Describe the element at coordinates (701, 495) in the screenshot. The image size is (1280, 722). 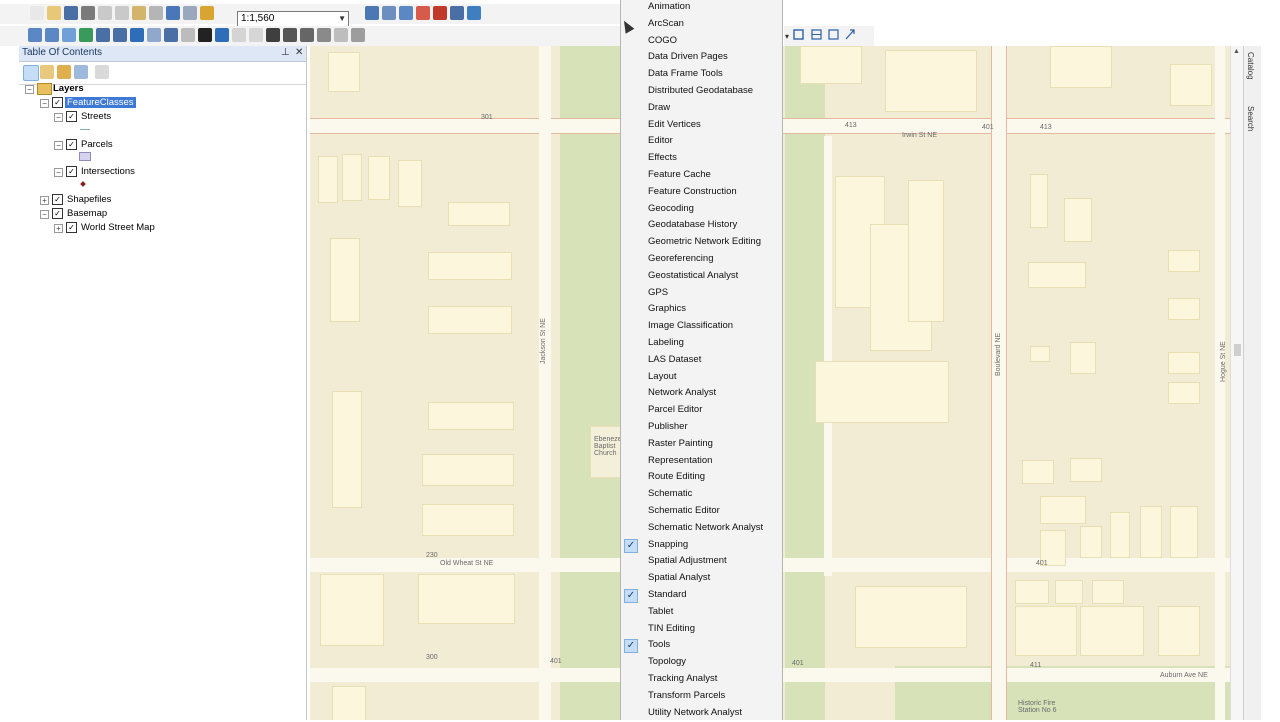
I see `menu-item-schematic: Schematic` at that location.